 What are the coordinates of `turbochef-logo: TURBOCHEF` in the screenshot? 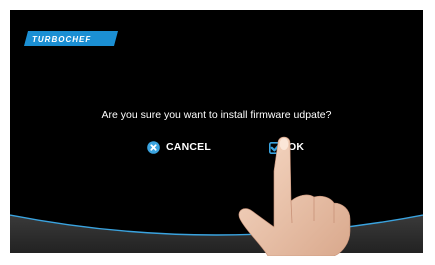 It's located at (71, 38).